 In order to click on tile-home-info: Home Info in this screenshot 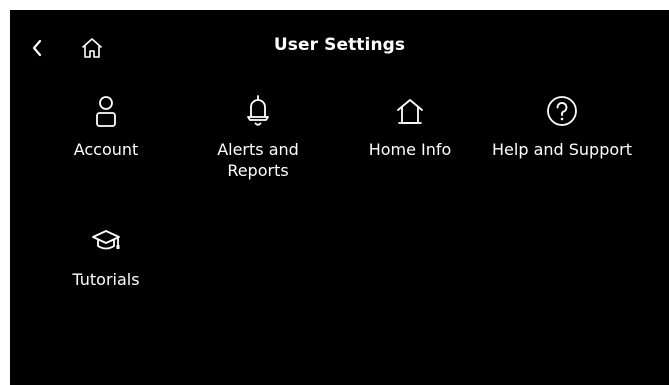, I will do `click(410, 127)`.